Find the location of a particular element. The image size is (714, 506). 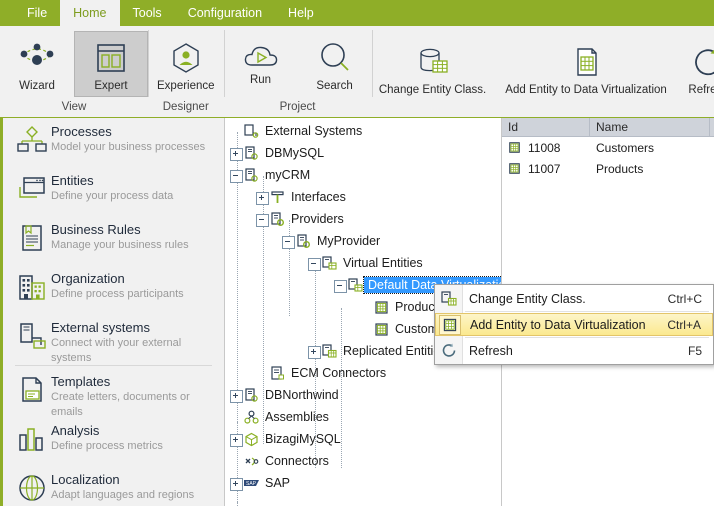

tree-node-dbmysql: DBMySQL is located at coordinates (363, 153).